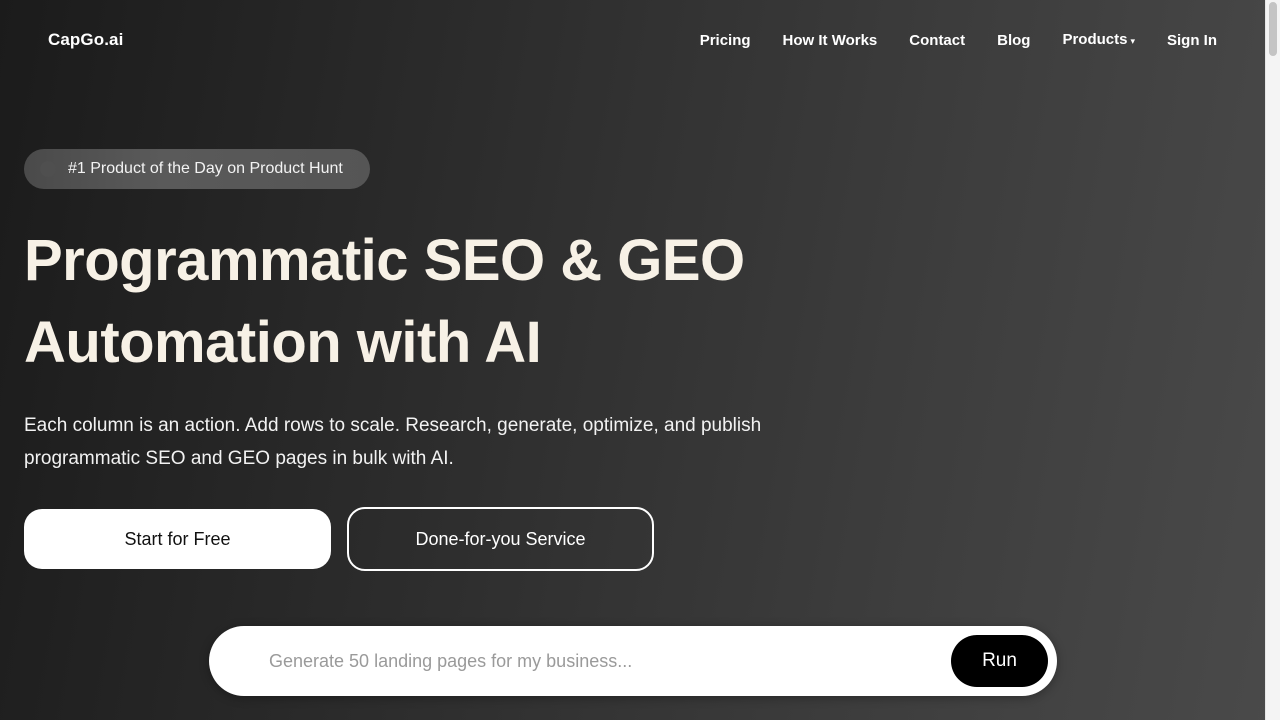 The image size is (1280, 720). I want to click on start-for-free-button: Start for Free, so click(177, 539).